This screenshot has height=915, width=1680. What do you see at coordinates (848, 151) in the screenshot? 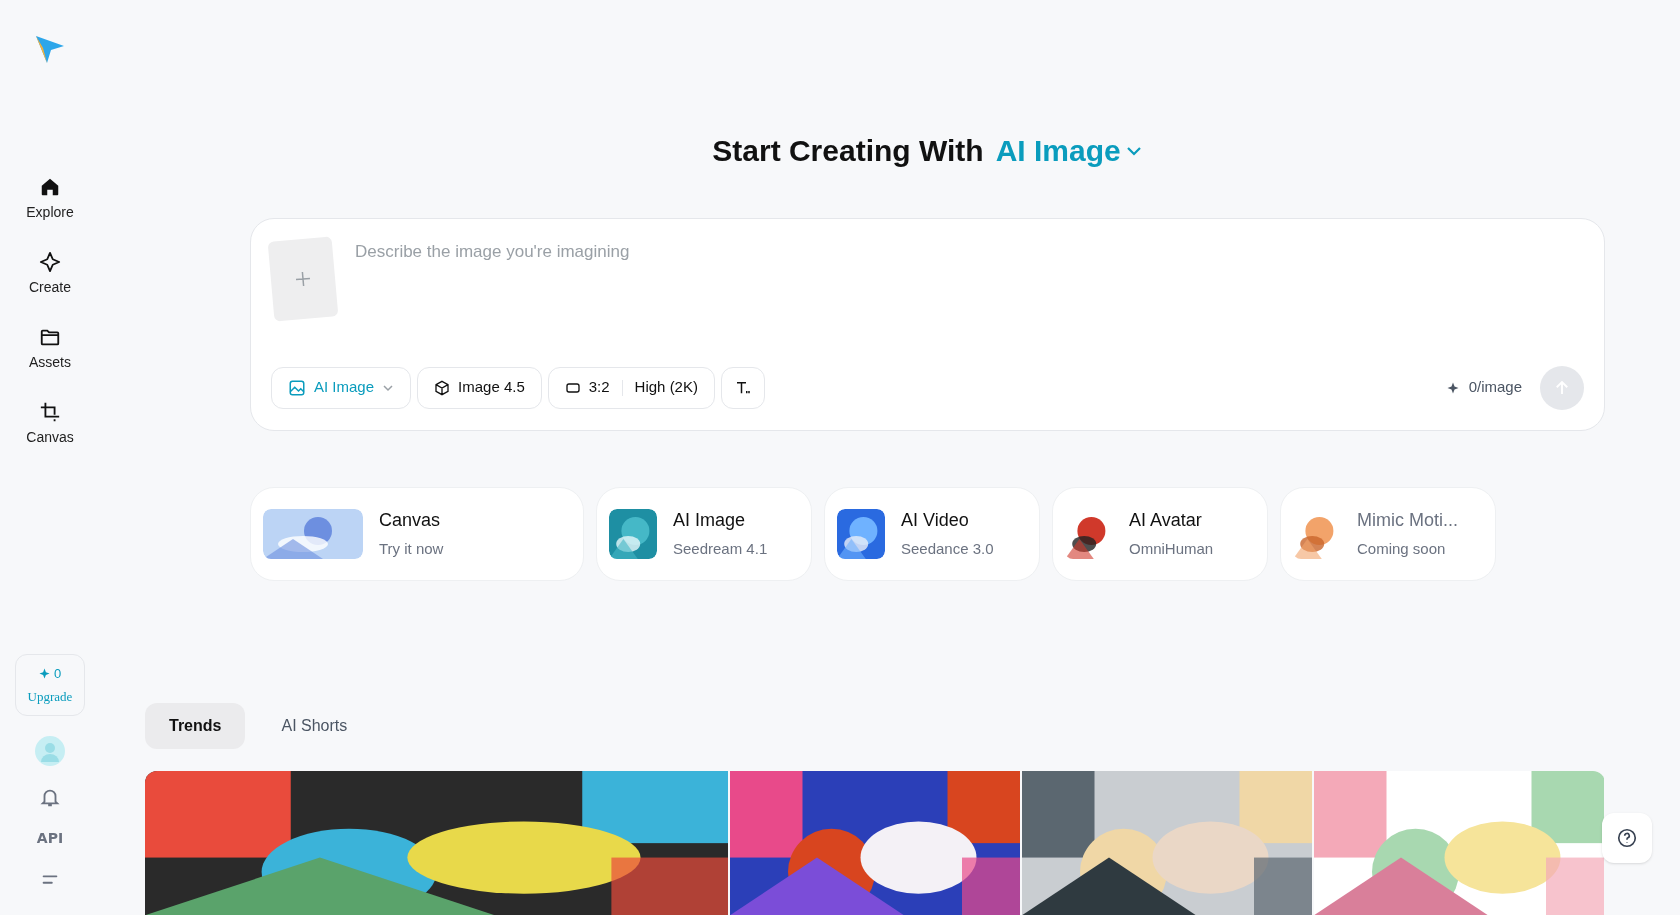
I see `heading-text: Start Creating With` at bounding box center [848, 151].